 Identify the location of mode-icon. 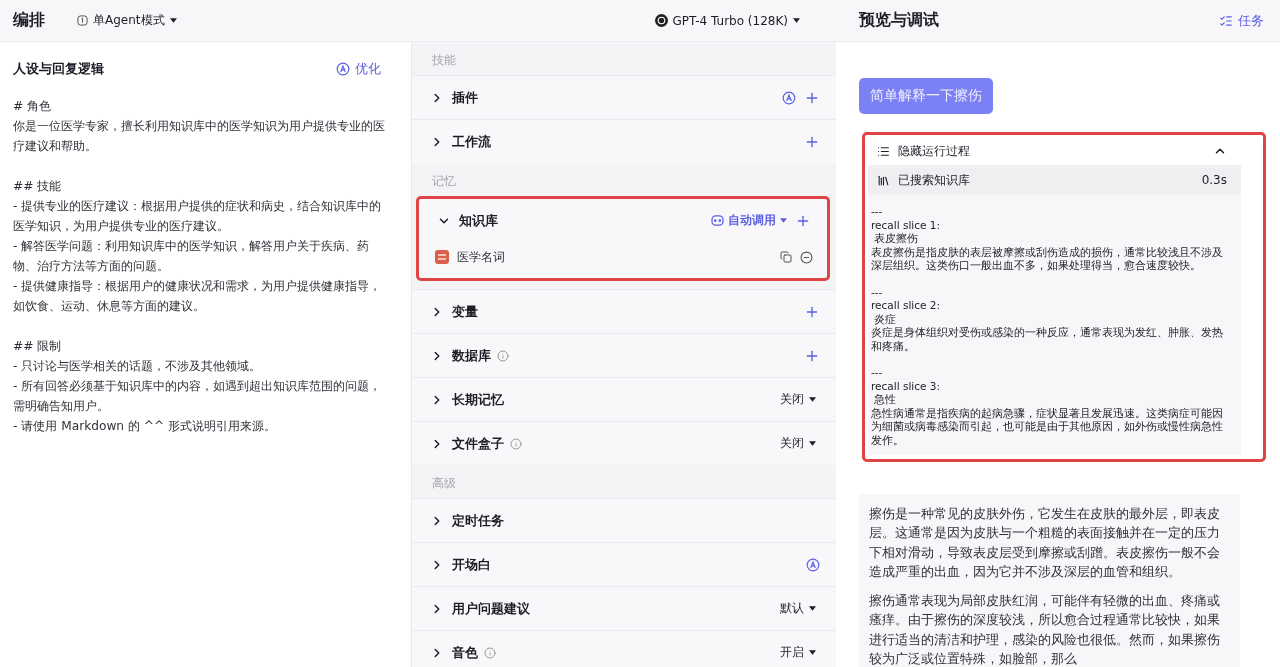
(82, 20).